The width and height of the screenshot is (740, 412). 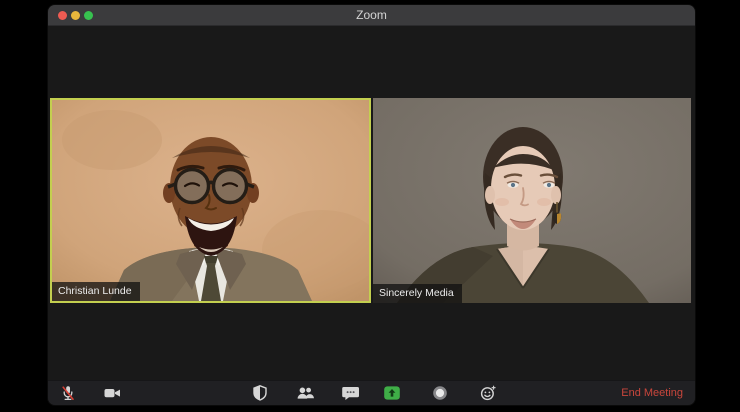 I want to click on camera-icon, so click(x=112, y=393).